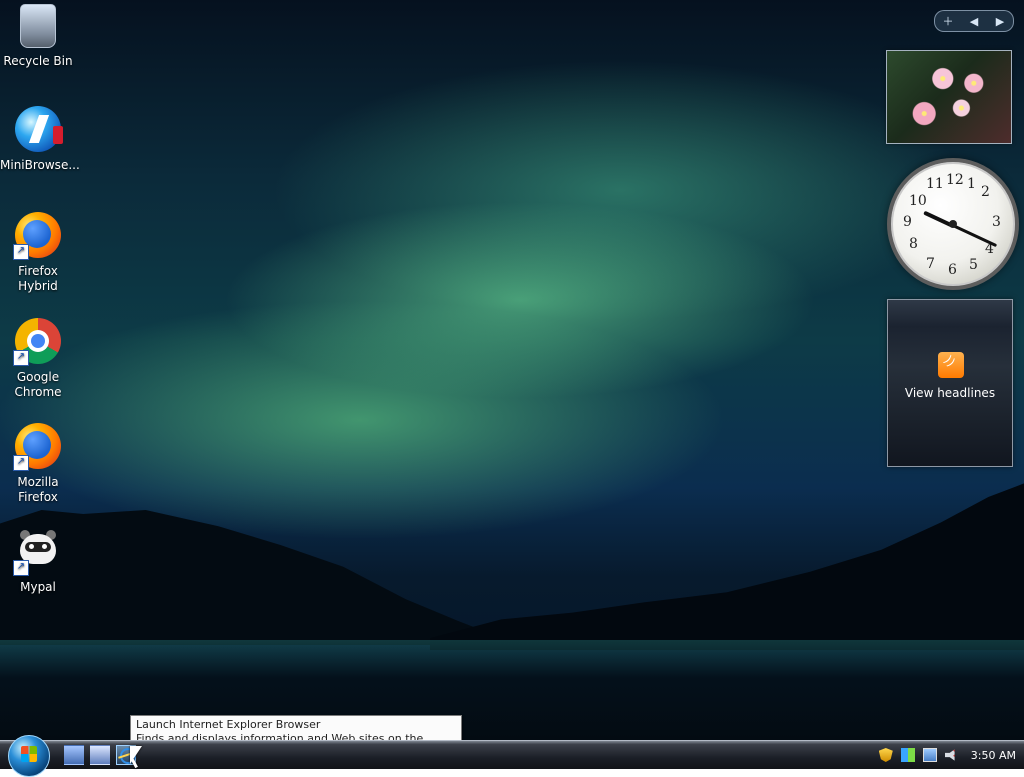  I want to click on desktop-icon-label: Google Chrome, so click(38, 384).